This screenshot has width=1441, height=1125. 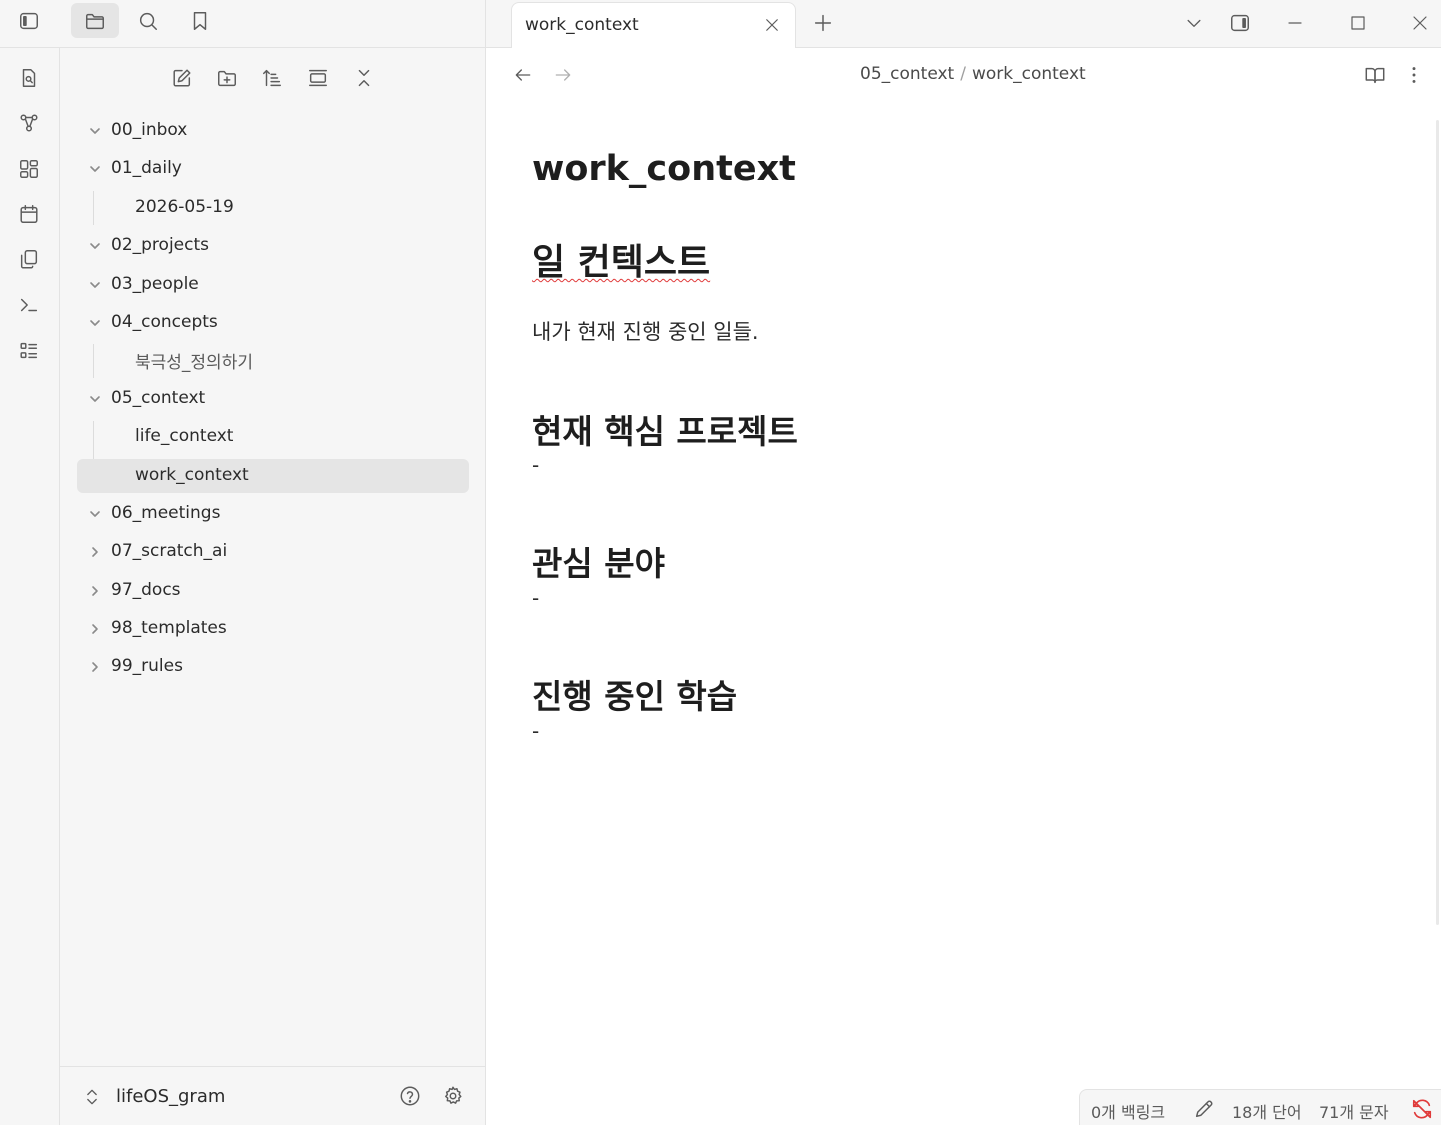 I want to click on folder-02-projects: 02_projects, so click(x=273, y=246).